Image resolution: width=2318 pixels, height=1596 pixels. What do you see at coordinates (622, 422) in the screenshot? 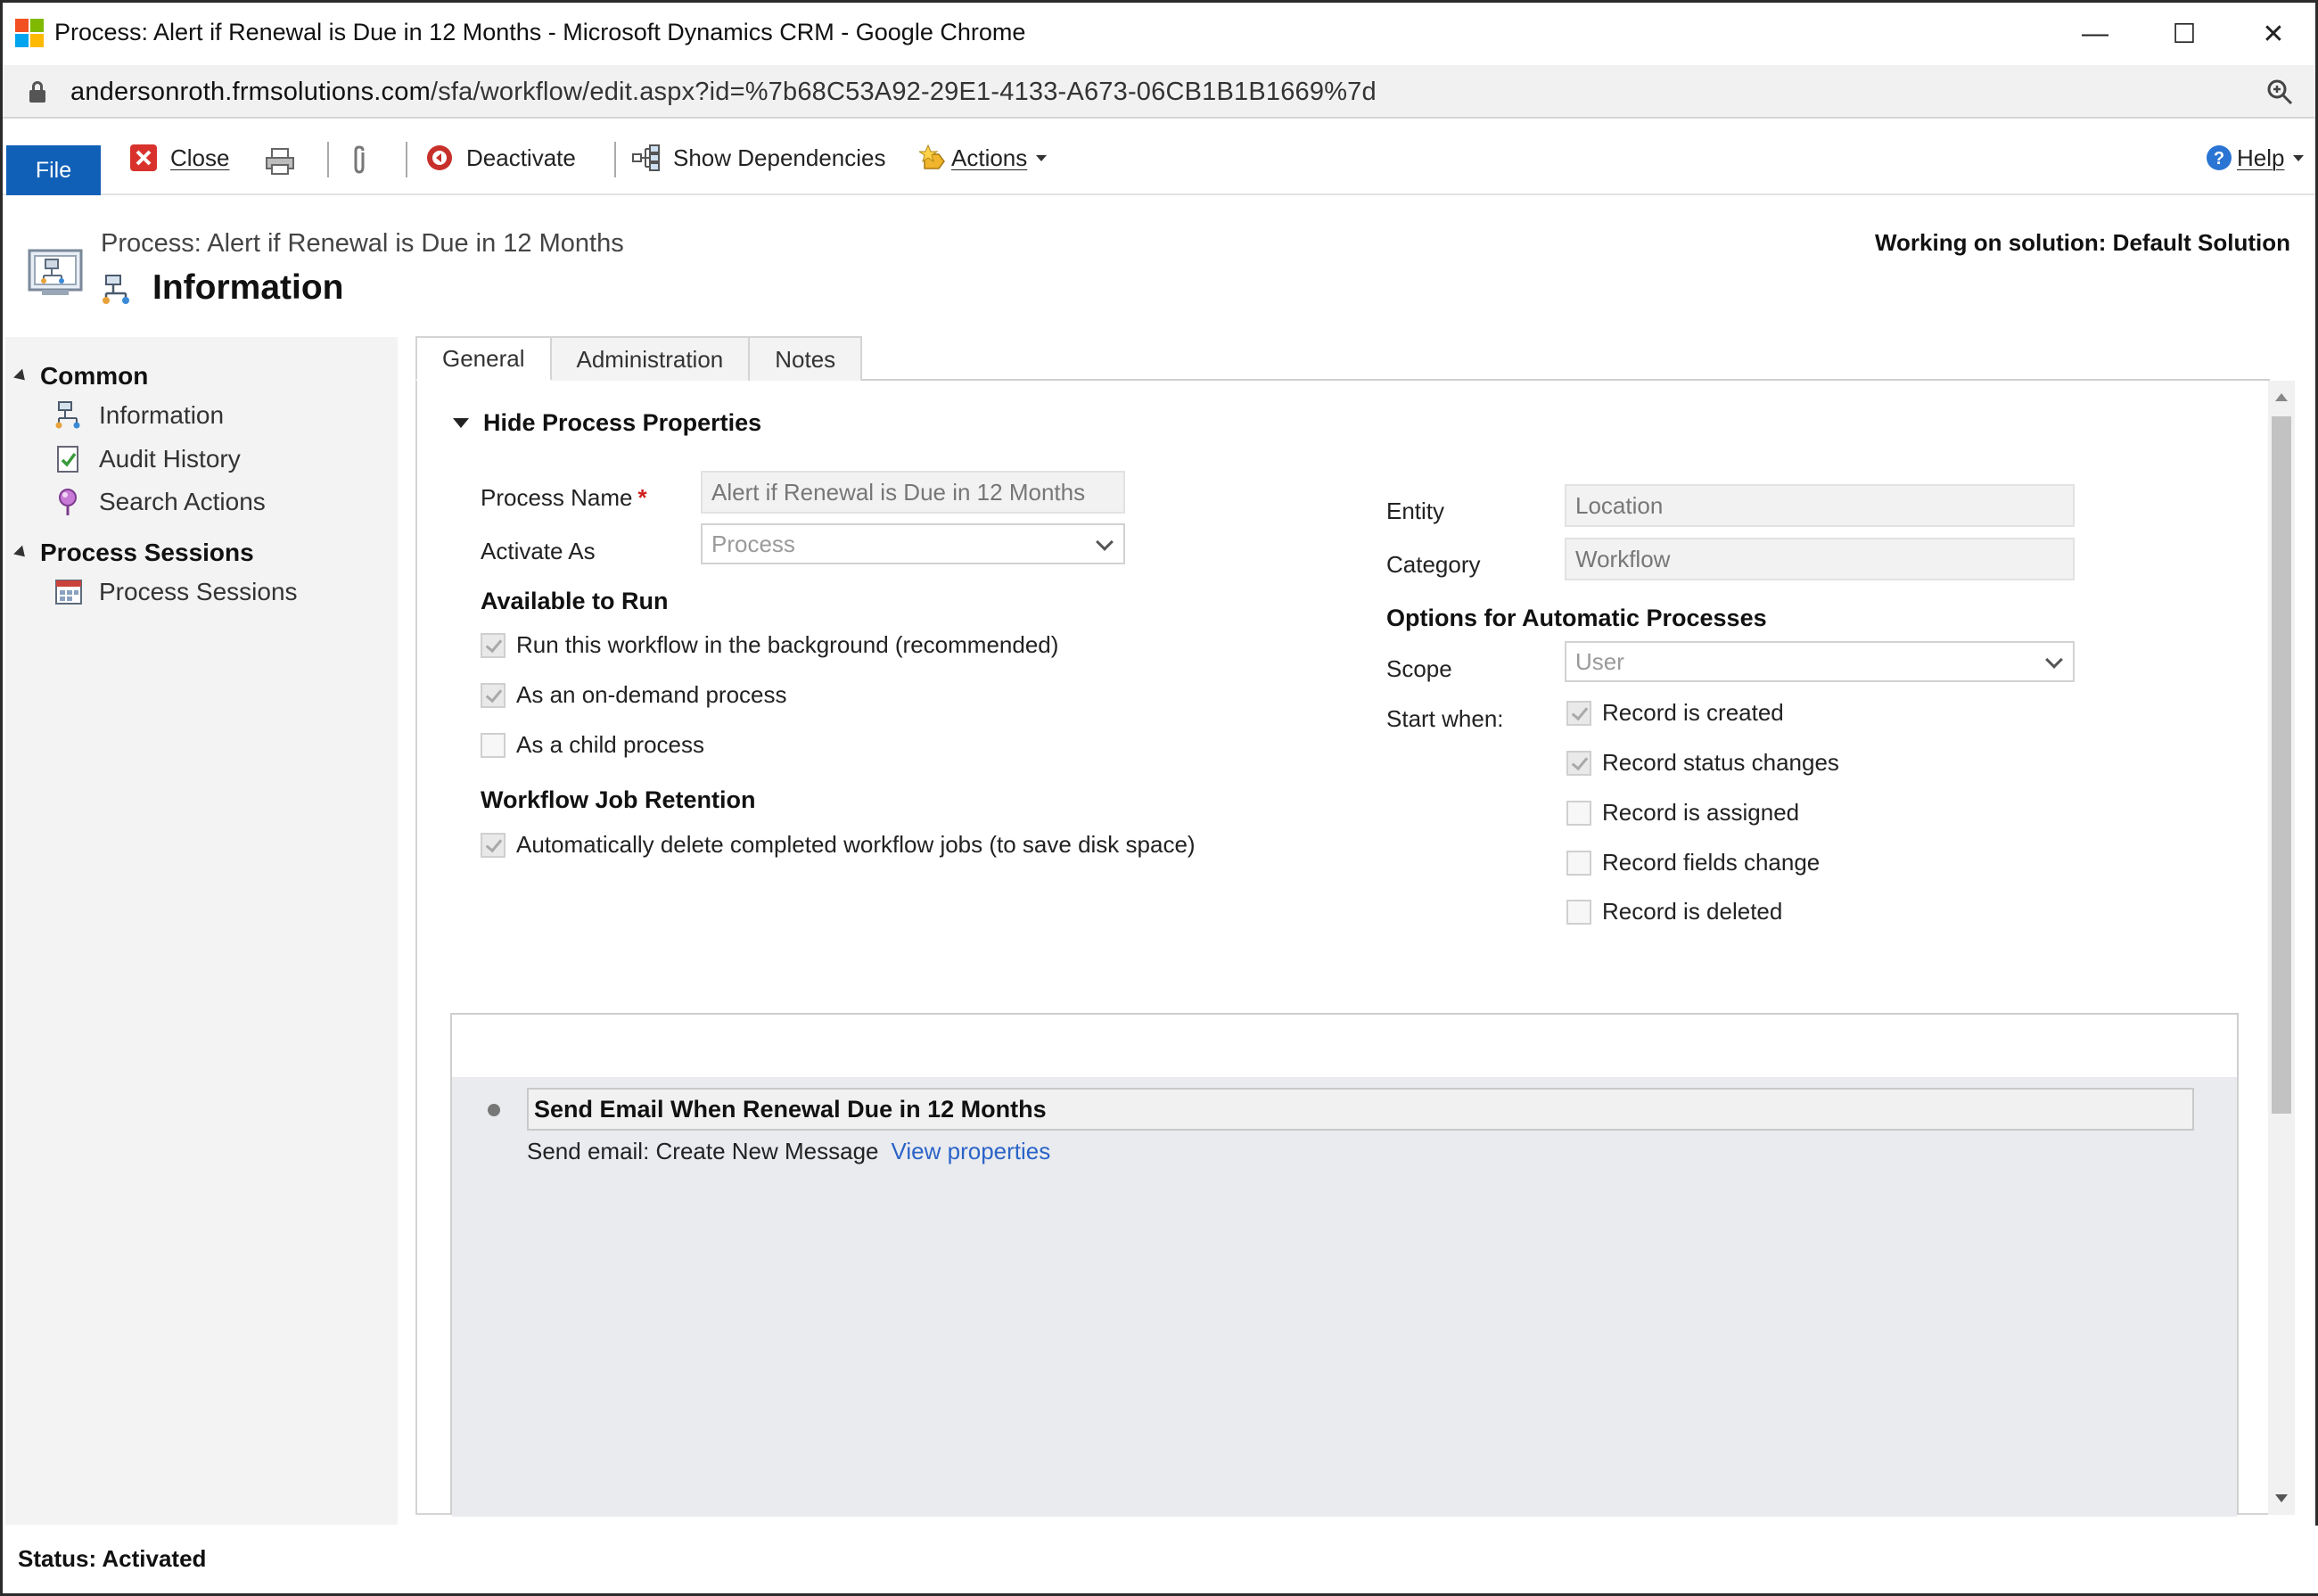
I see `section-label: Hide Process Properties` at bounding box center [622, 422].